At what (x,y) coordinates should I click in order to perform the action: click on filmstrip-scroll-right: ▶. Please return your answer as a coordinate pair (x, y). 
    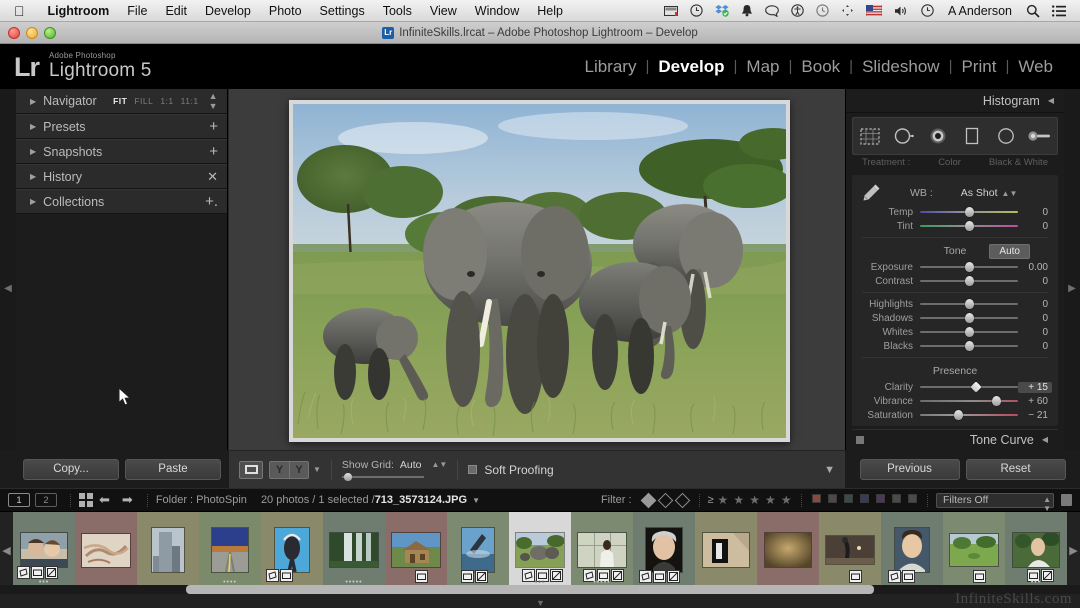
    Looking at the image, I should click on (1073, 550).